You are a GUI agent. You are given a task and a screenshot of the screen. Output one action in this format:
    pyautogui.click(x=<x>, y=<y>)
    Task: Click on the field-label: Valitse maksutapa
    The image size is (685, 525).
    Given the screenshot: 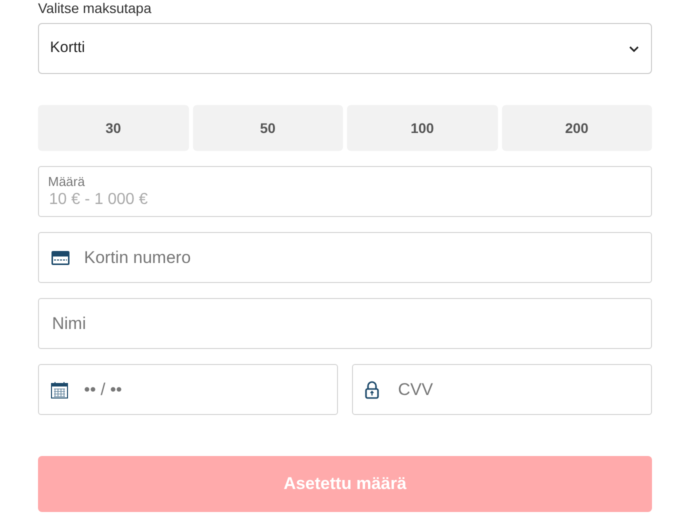 What is the action you would take?
    pyautogui.click(x=95, y=8)
    